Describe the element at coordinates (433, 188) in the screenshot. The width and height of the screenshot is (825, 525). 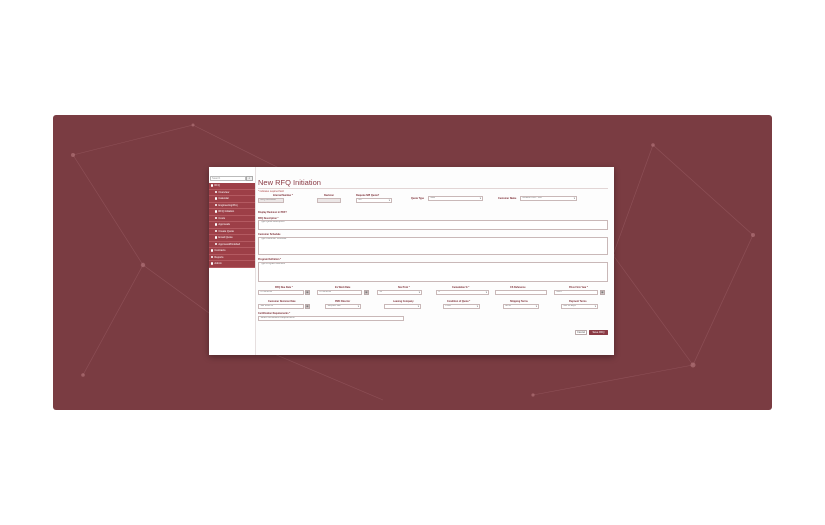
I see `title-divider` at that location.